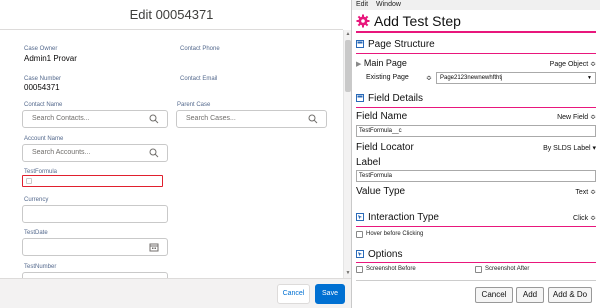 This screenshot has width=600, height=308. I want to click on main-page-label: Main Page, so click(385, 63).